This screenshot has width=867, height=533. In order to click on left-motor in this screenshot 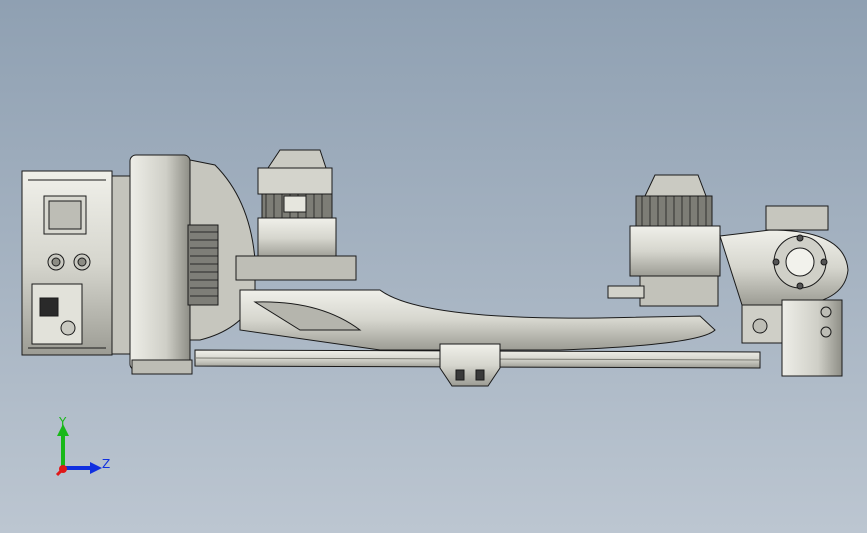, I will do `click(296, 215)`.